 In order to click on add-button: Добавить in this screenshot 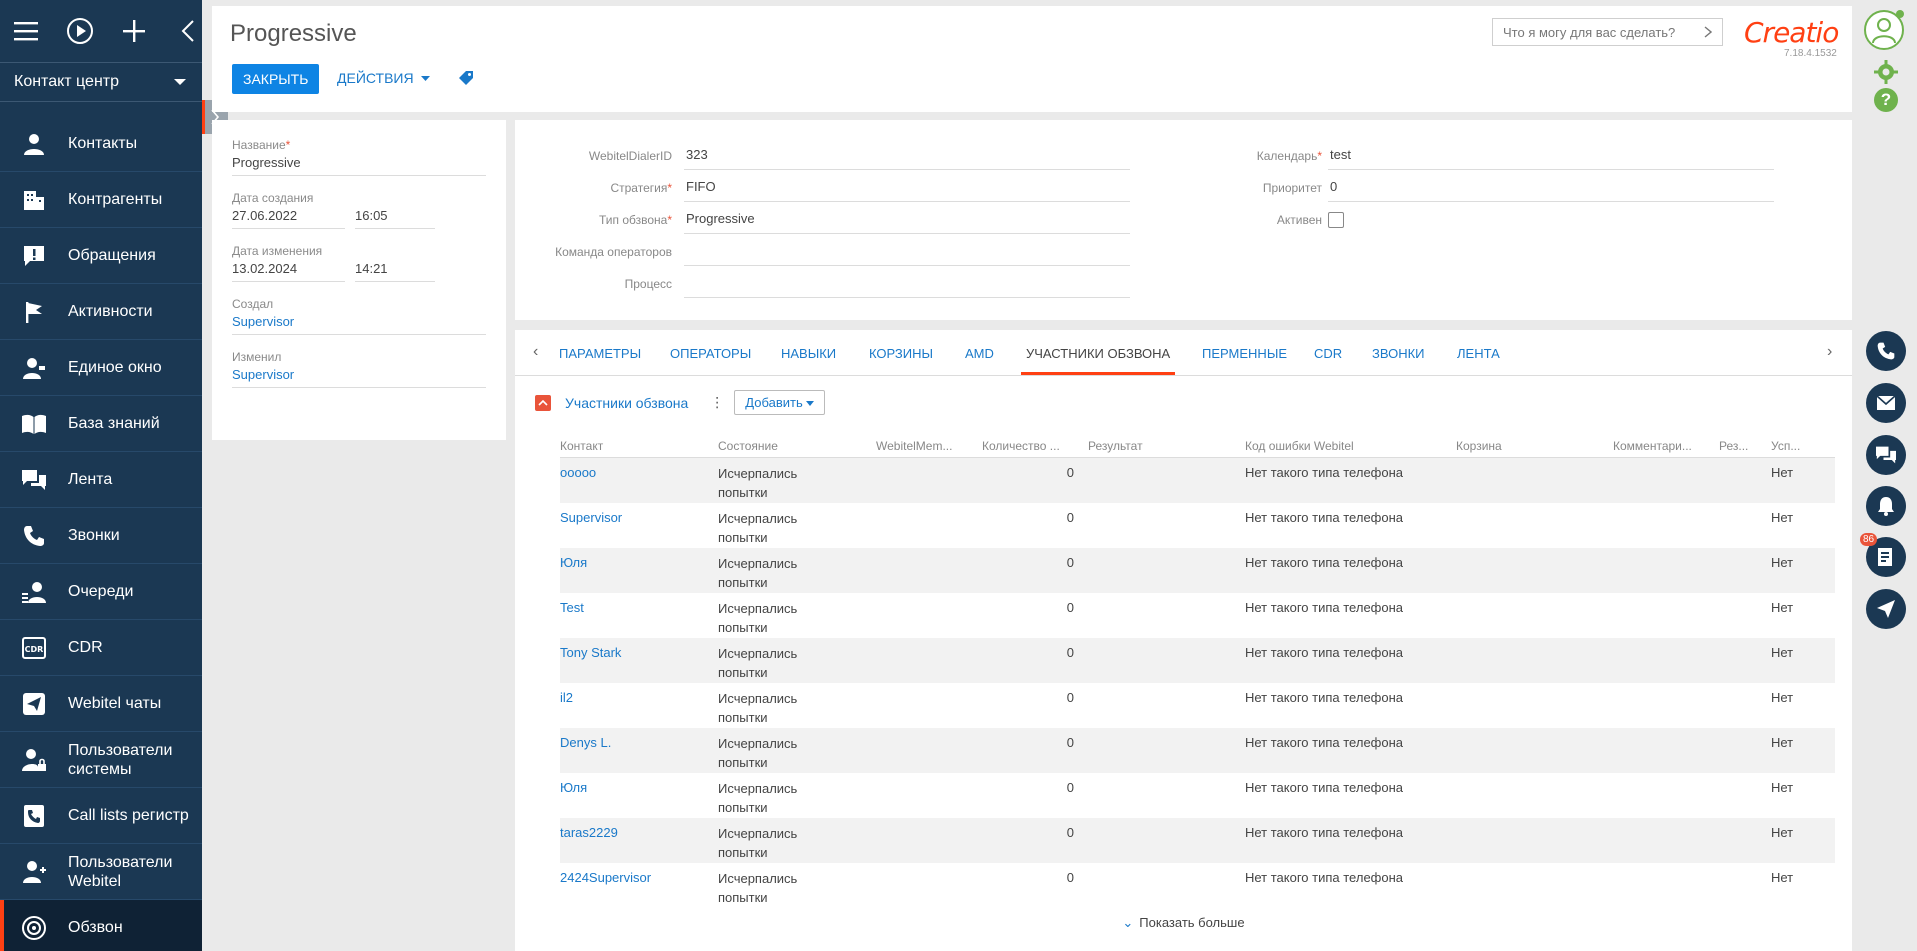, I will do `click(780, 402)`.